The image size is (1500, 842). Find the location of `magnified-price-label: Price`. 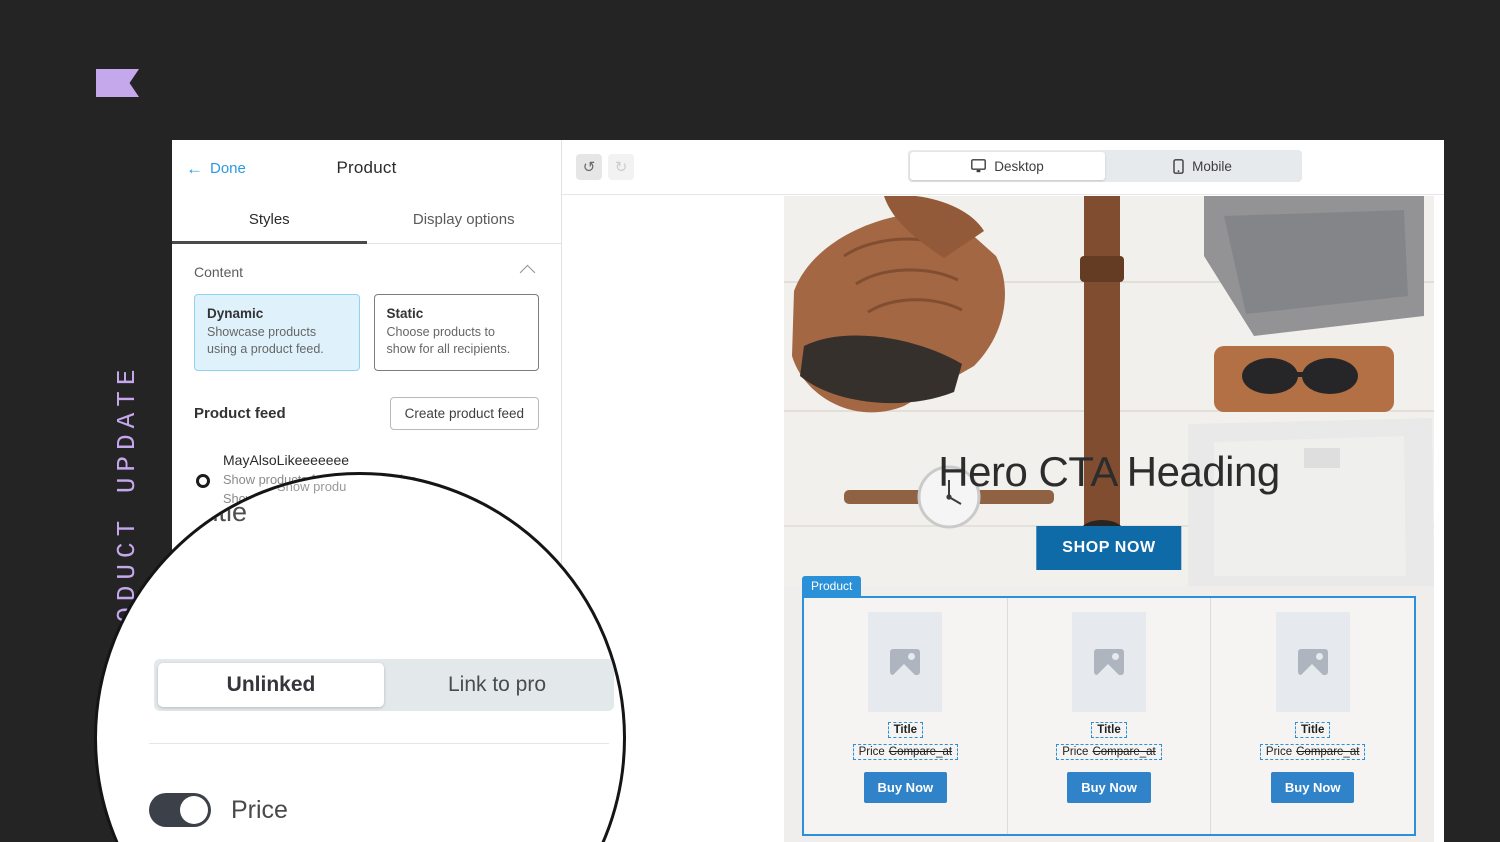

magnified-price-label: Price is located at coordinates (259, 809).